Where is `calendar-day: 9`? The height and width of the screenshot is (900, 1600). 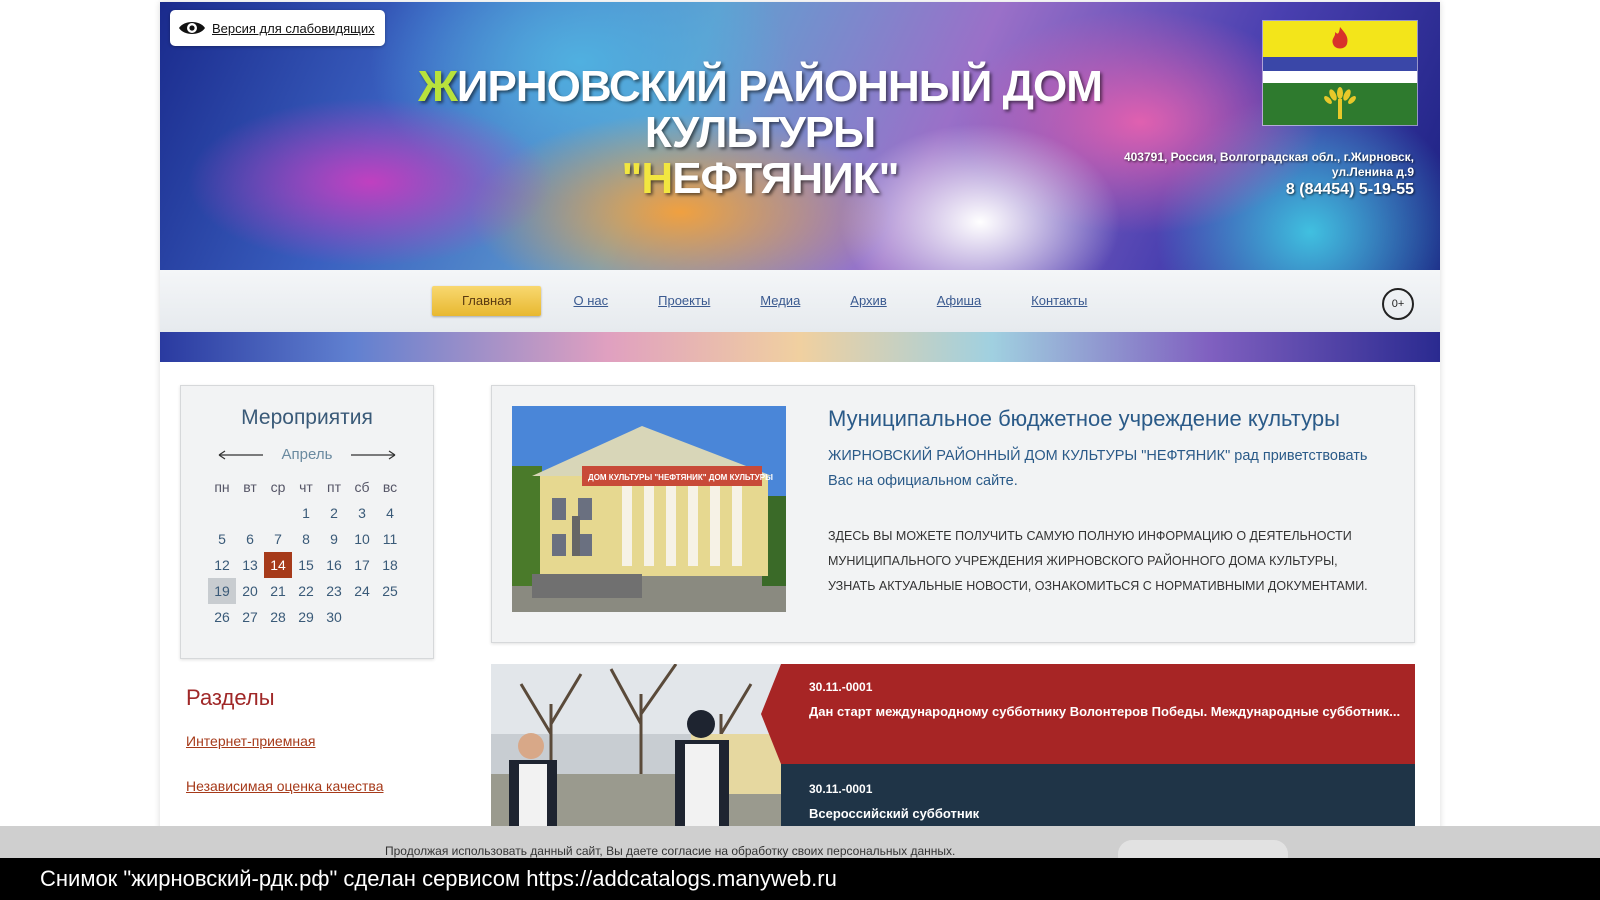
calendar-day: 9 is located at coordinates (334, 539).